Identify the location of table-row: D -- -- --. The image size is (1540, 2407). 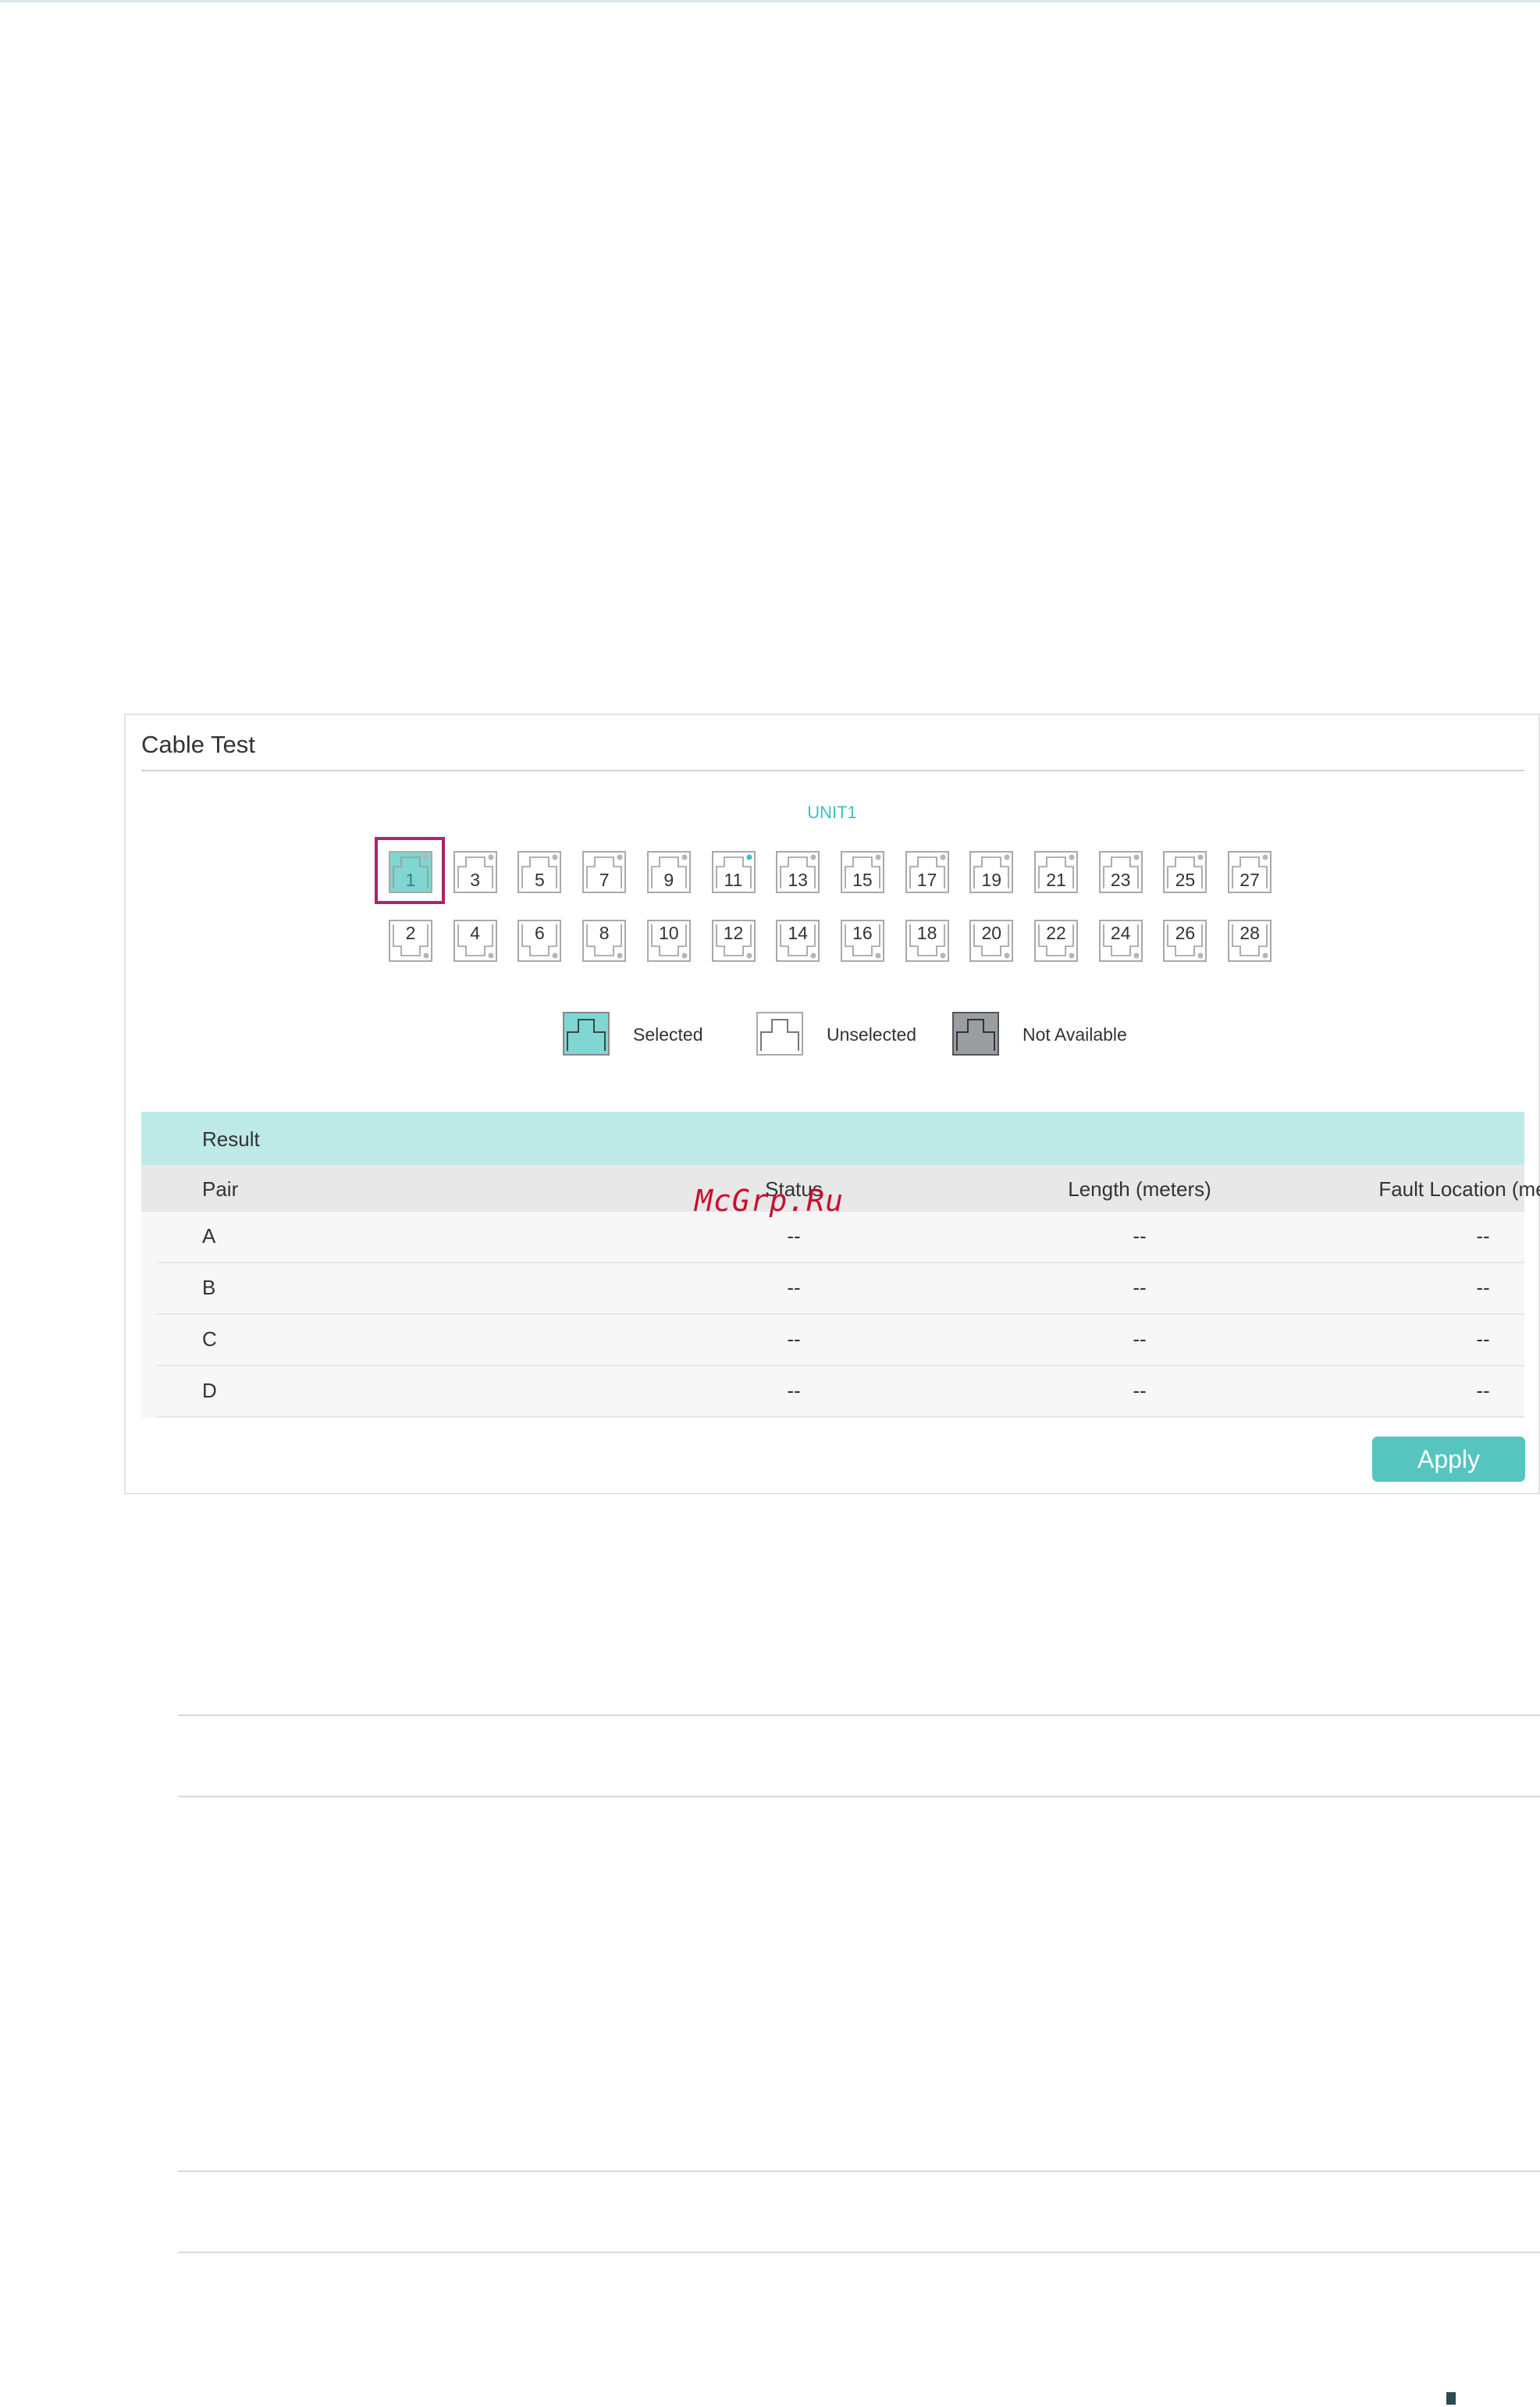
(832, 1392).